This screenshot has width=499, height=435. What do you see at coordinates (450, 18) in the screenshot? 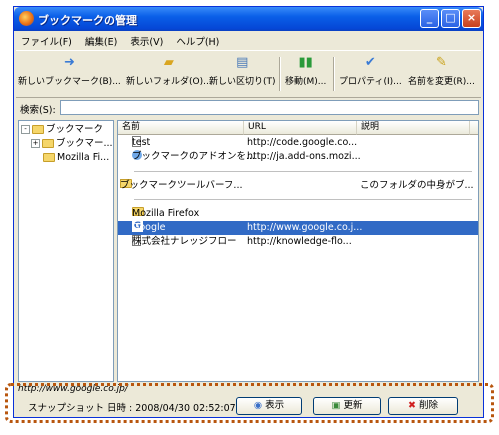
I see `maximize-button: □` at bounding box center [450, 18].